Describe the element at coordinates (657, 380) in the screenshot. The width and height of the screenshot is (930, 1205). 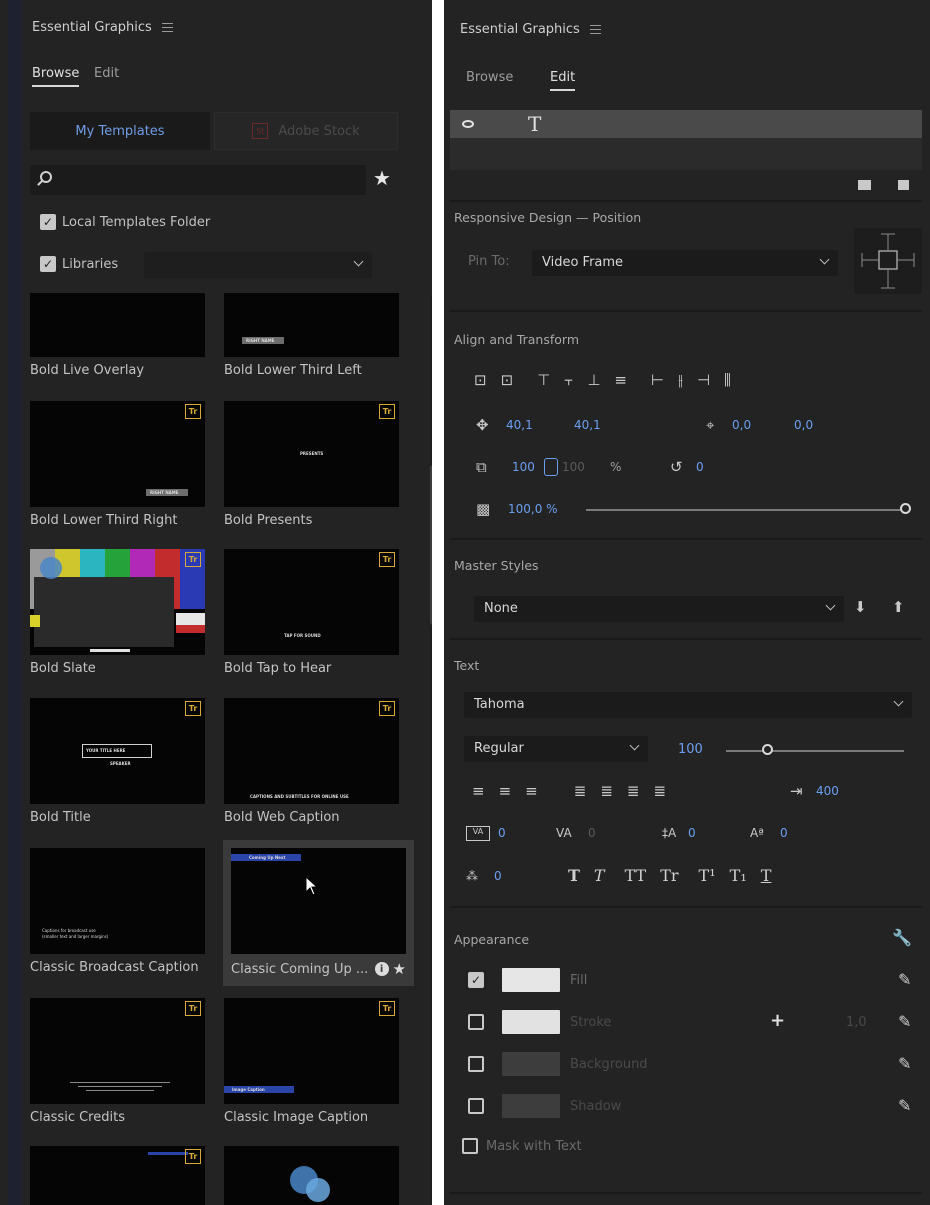
I see `align-left-icon: ⊢` at that location.